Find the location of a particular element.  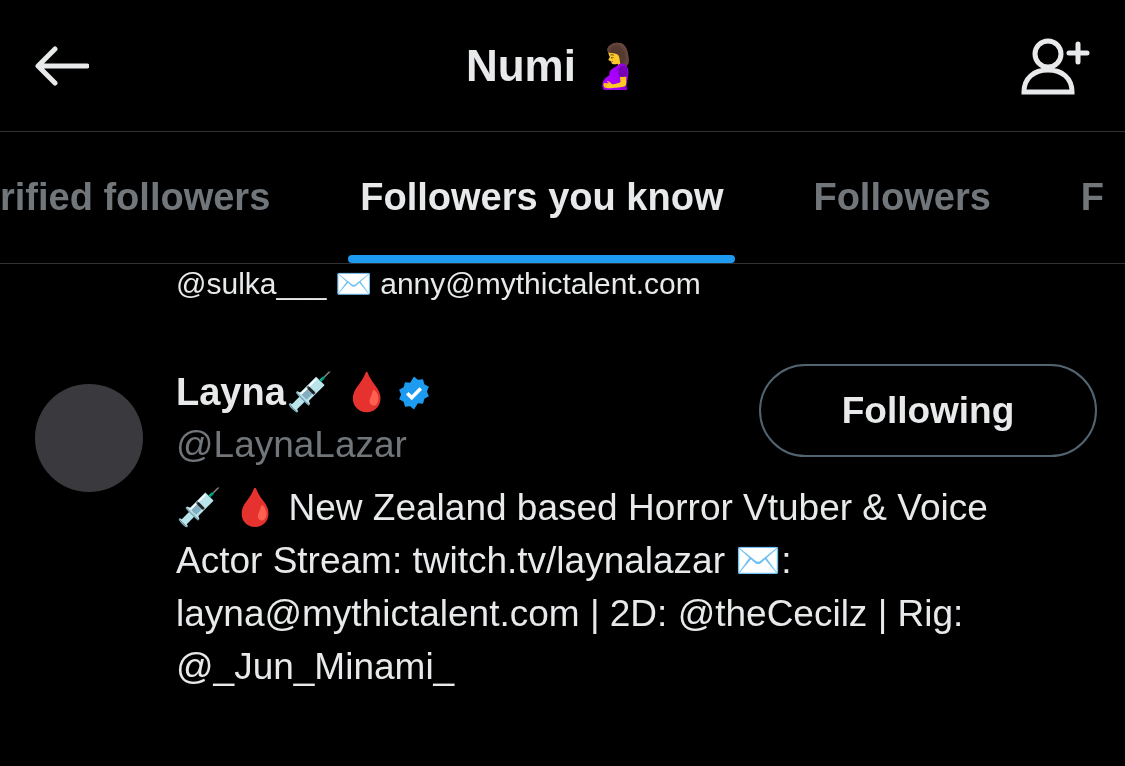

tab: Followers is located at coordinates (902, 197).